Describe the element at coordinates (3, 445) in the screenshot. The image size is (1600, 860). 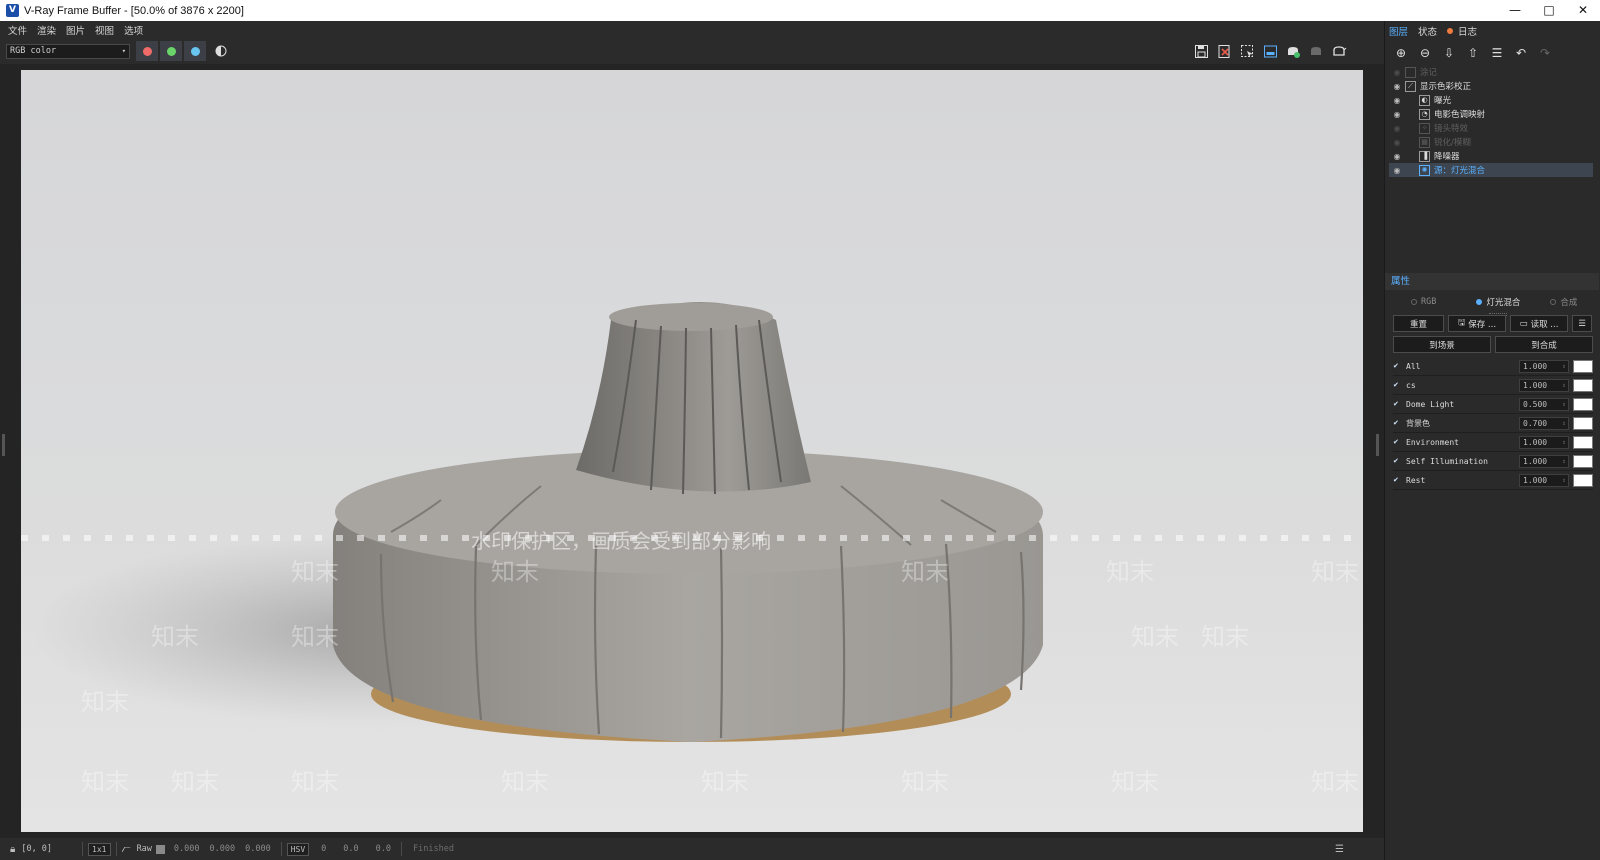
I see `viewport-scroll-handle-left` at that location.